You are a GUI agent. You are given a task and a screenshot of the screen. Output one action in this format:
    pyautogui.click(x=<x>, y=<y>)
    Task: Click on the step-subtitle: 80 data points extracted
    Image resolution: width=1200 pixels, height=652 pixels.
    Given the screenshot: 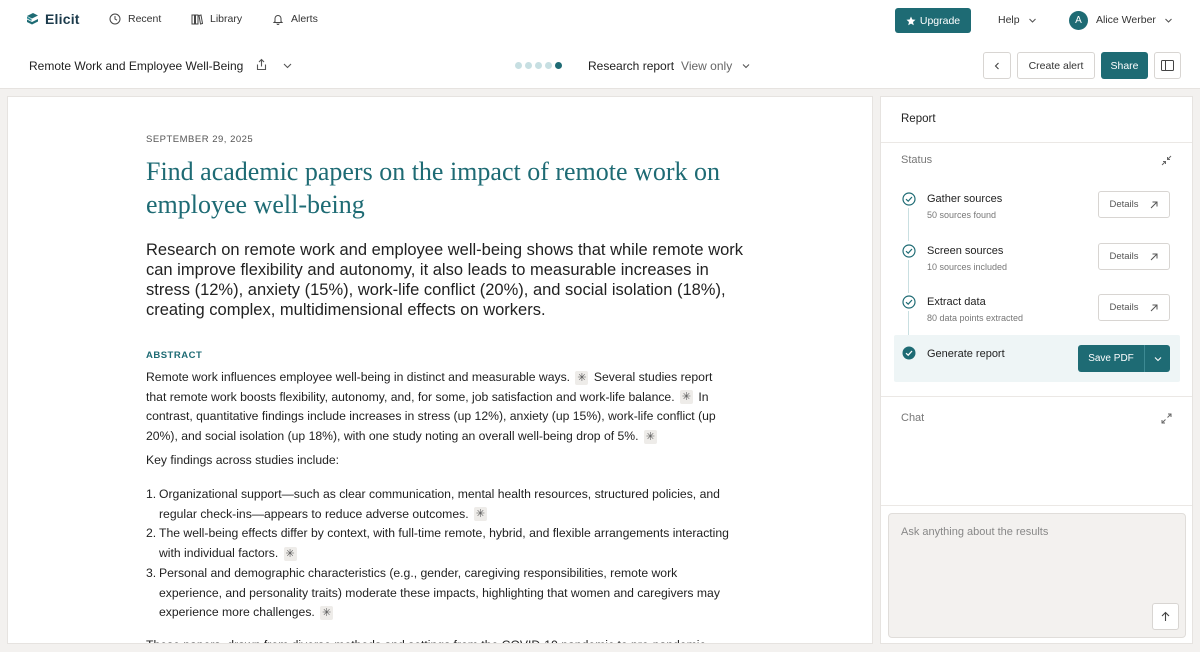 What is the action you would take?
    pyautogui.click(x=975, y=318)
    